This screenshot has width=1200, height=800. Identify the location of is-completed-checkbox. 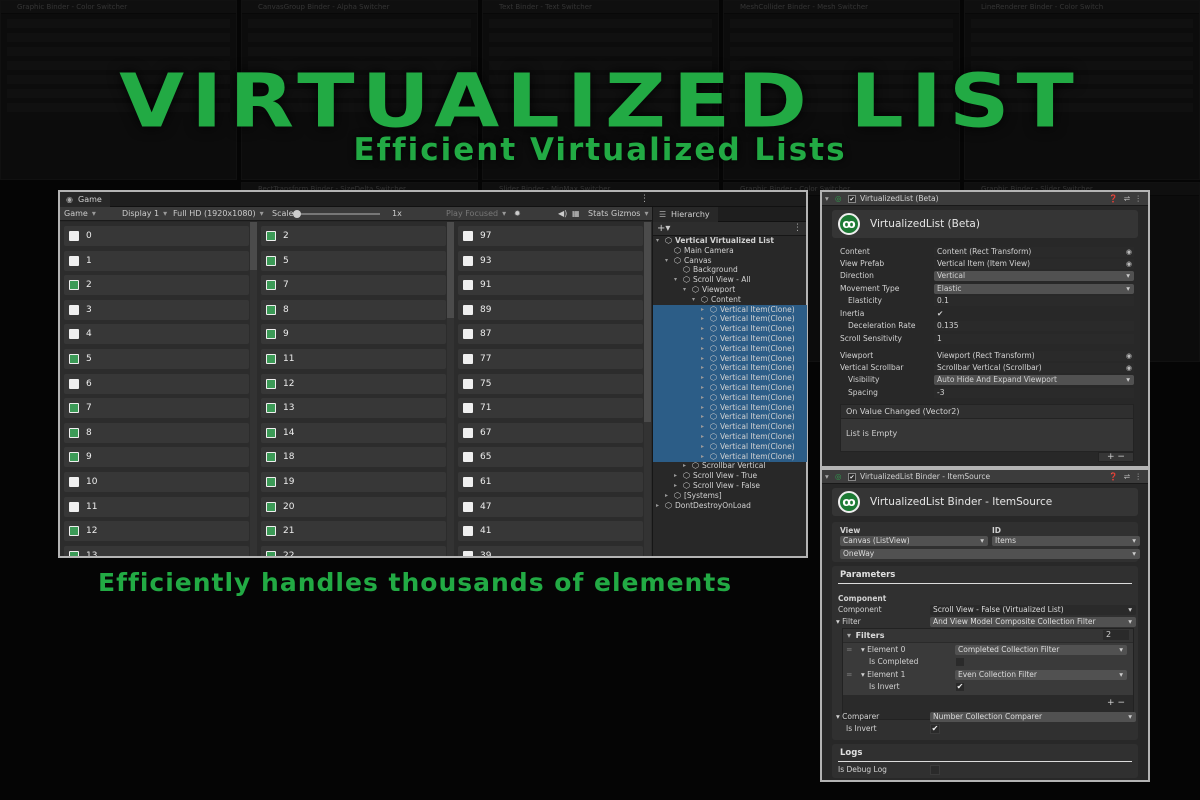
(960, 662).